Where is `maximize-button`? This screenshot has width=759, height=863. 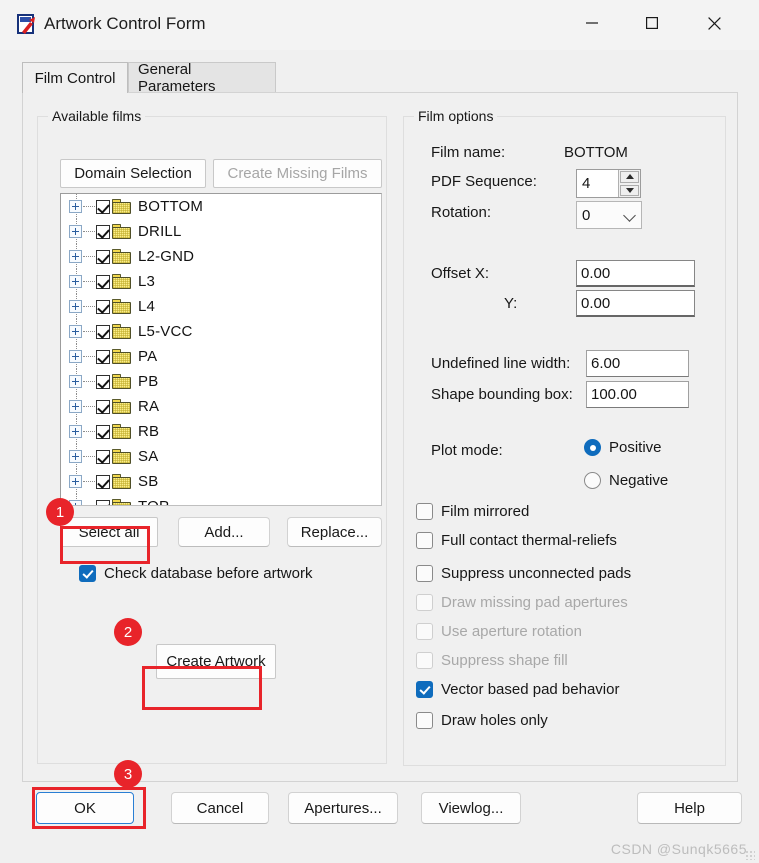 maximize-button is located at coordinates (652, 23).